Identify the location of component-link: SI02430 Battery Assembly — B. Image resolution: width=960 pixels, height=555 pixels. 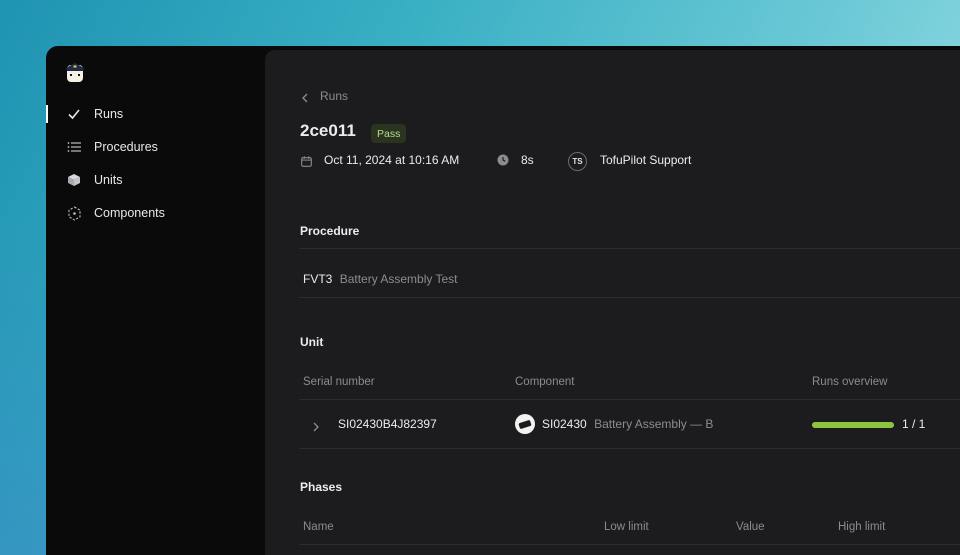
(627, 424).